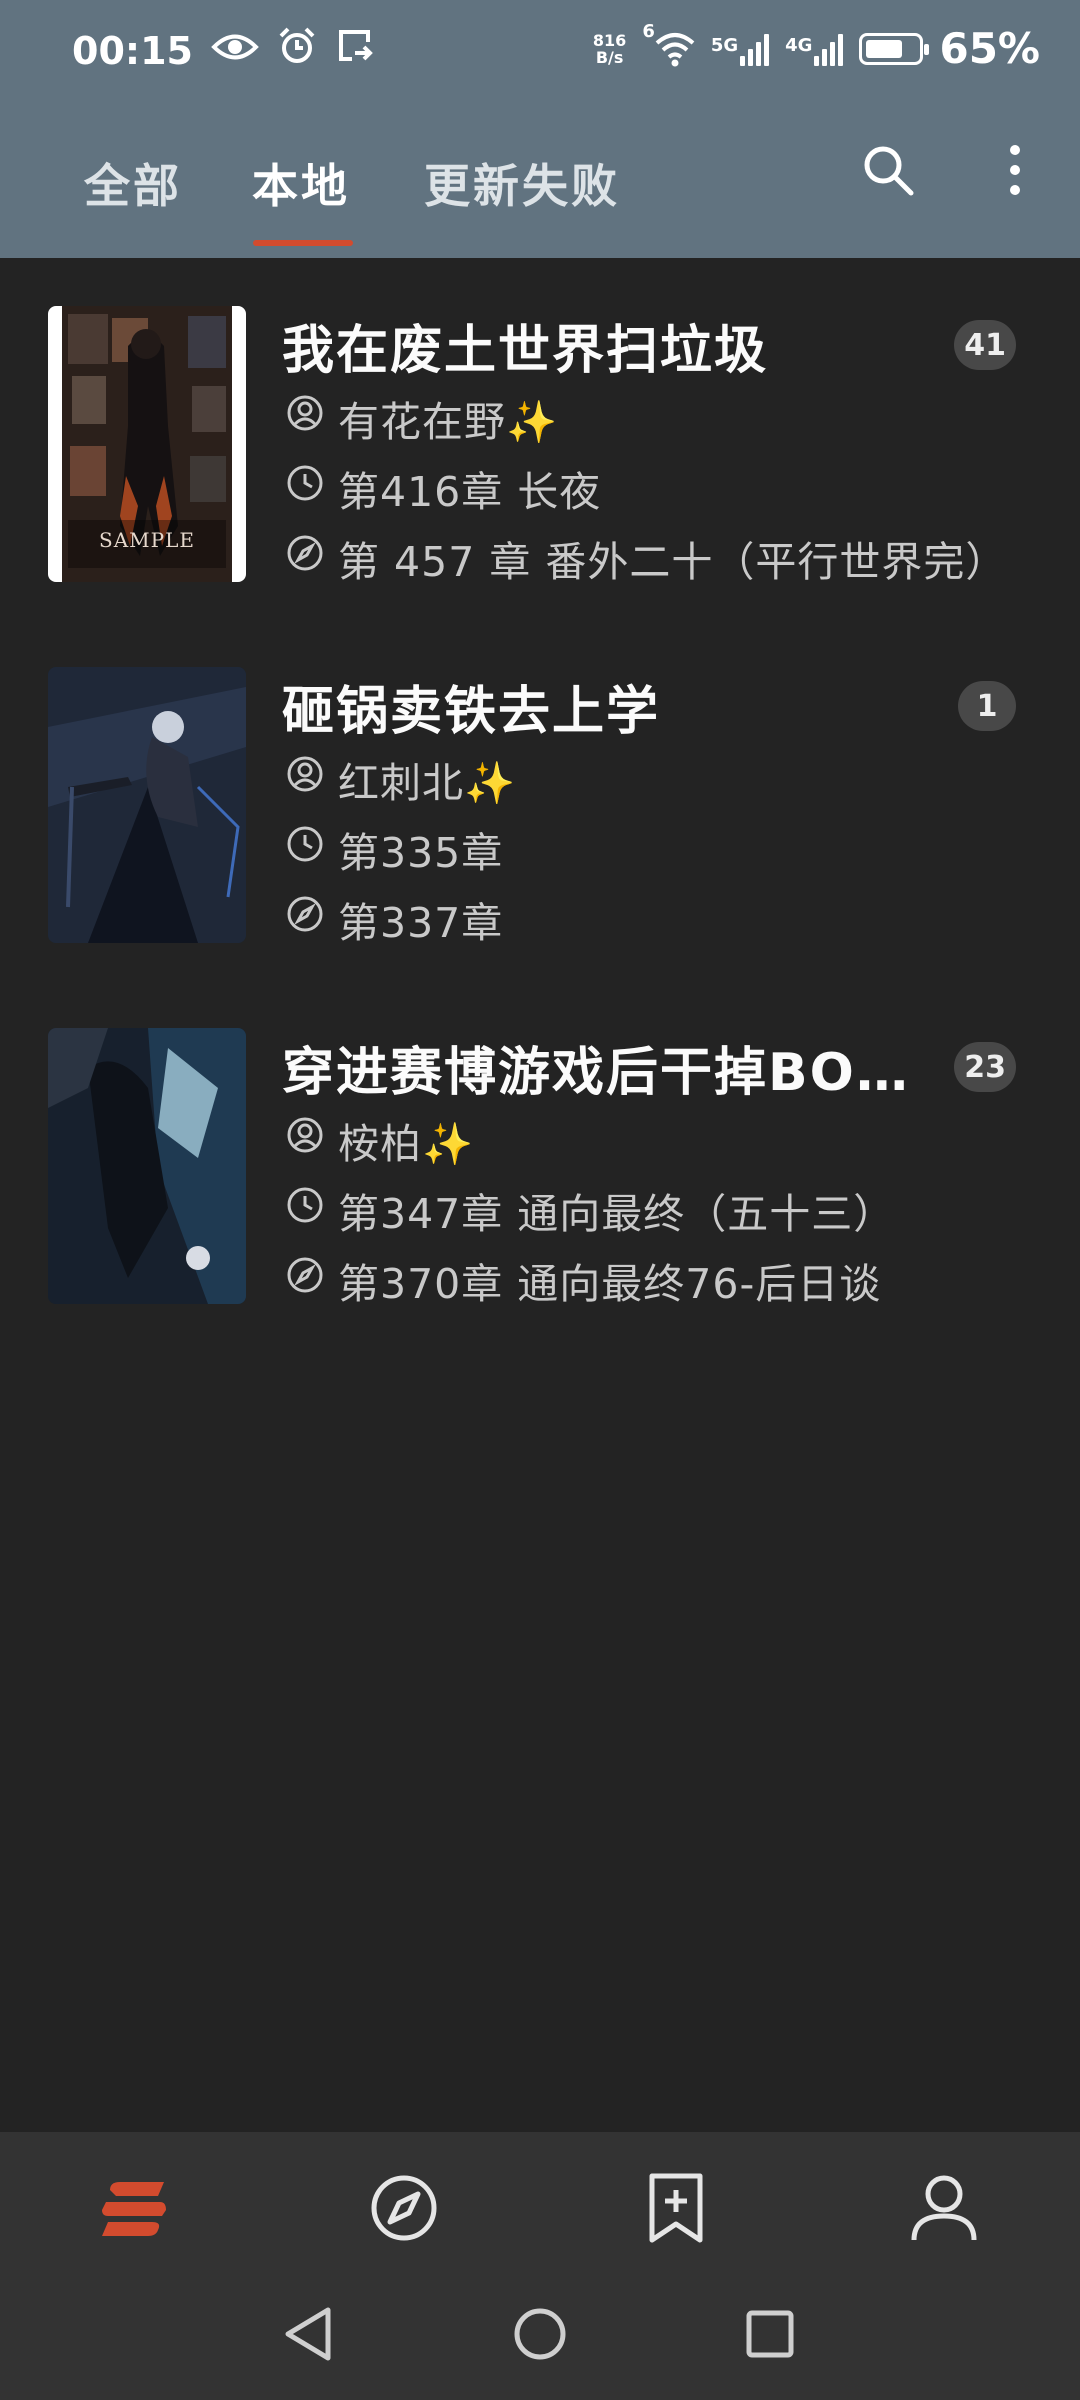 The image size is (1080, 2400). I want to click on search-icon, so click(888, 172).